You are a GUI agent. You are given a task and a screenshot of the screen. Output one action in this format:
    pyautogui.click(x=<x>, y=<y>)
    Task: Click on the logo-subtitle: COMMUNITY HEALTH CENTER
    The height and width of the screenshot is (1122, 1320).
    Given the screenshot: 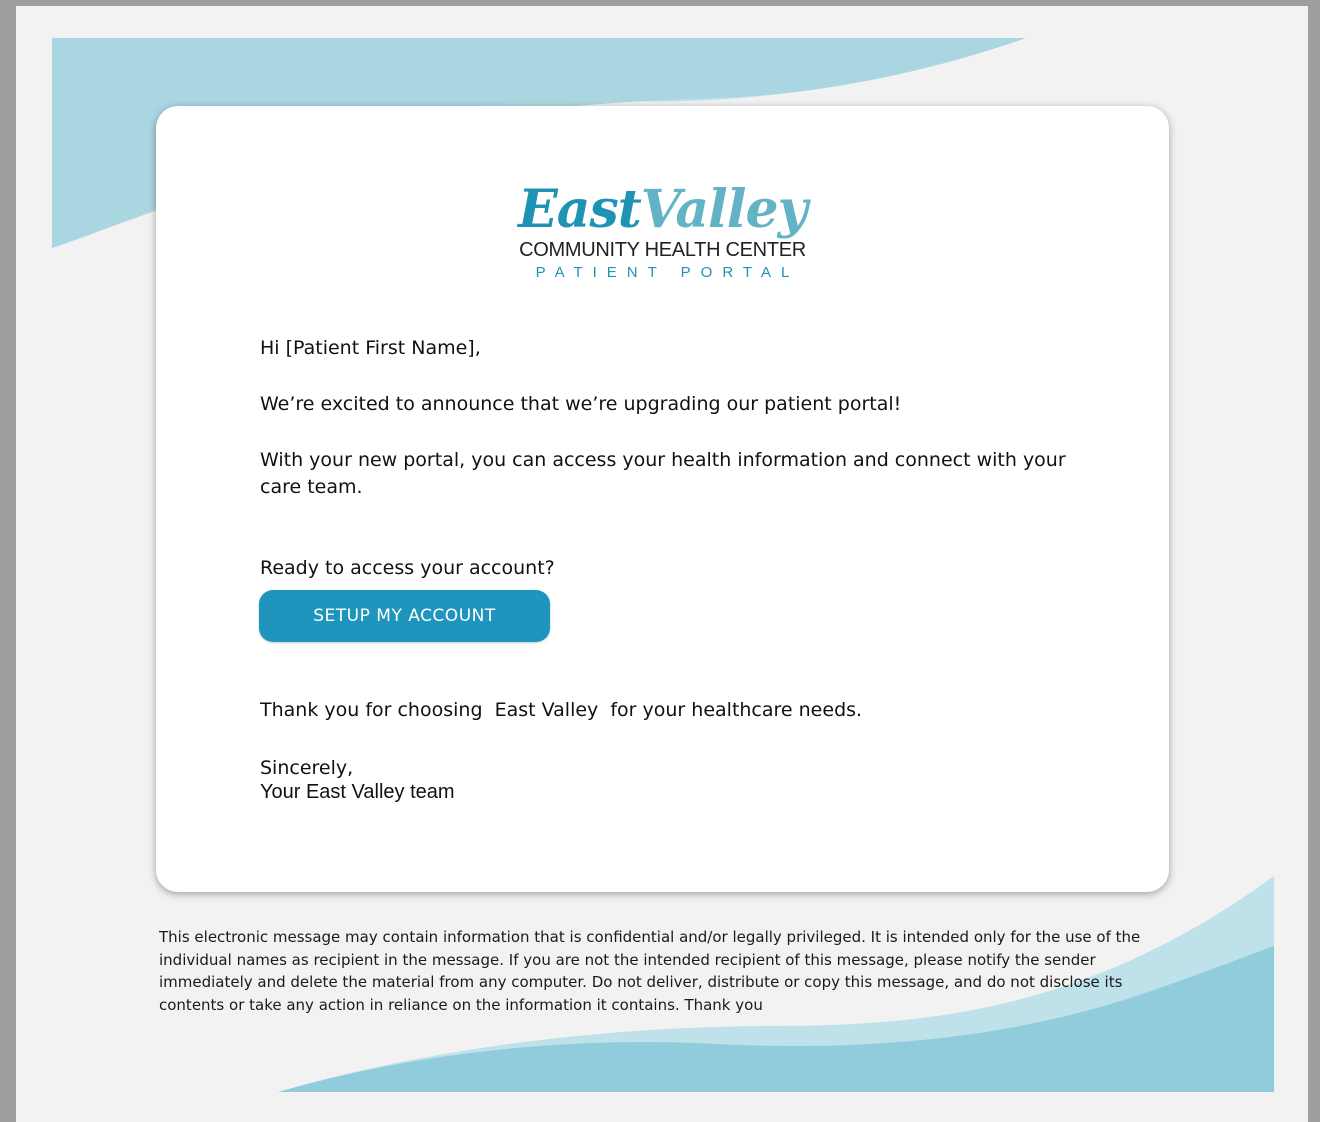 What is the action you would take?
    pyautogui.click(x=662, y=250)
    